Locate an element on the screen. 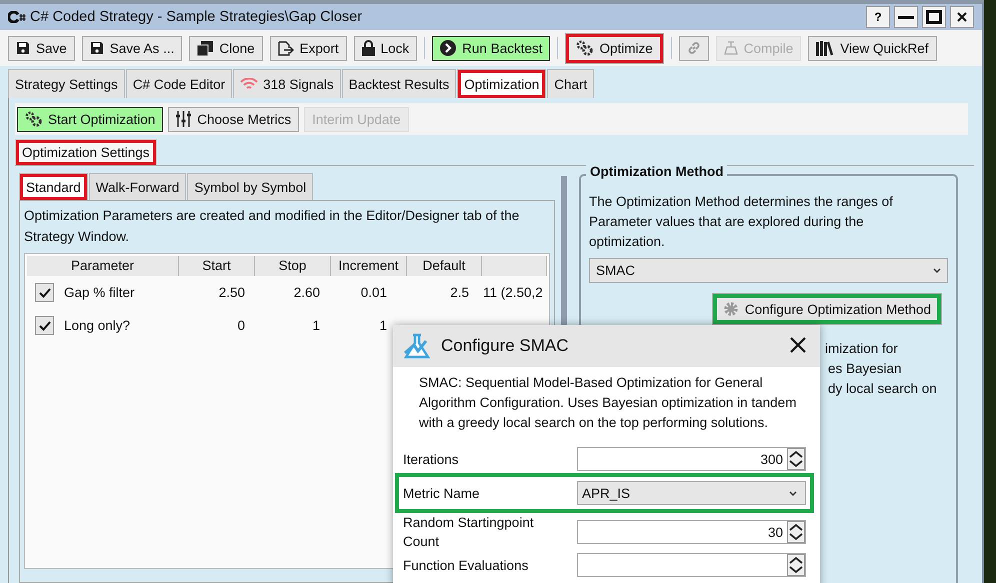  table-cell: 0 is located at coordinates (241, 325).